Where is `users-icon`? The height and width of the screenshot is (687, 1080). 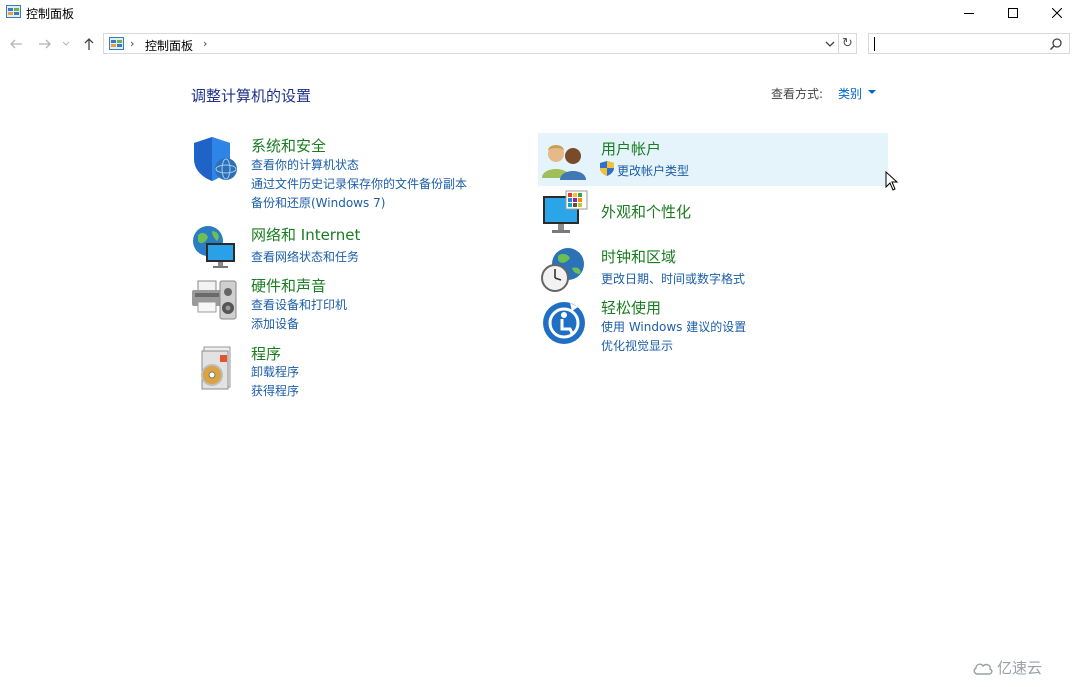 users-icon is located at coordinates (564, 162).